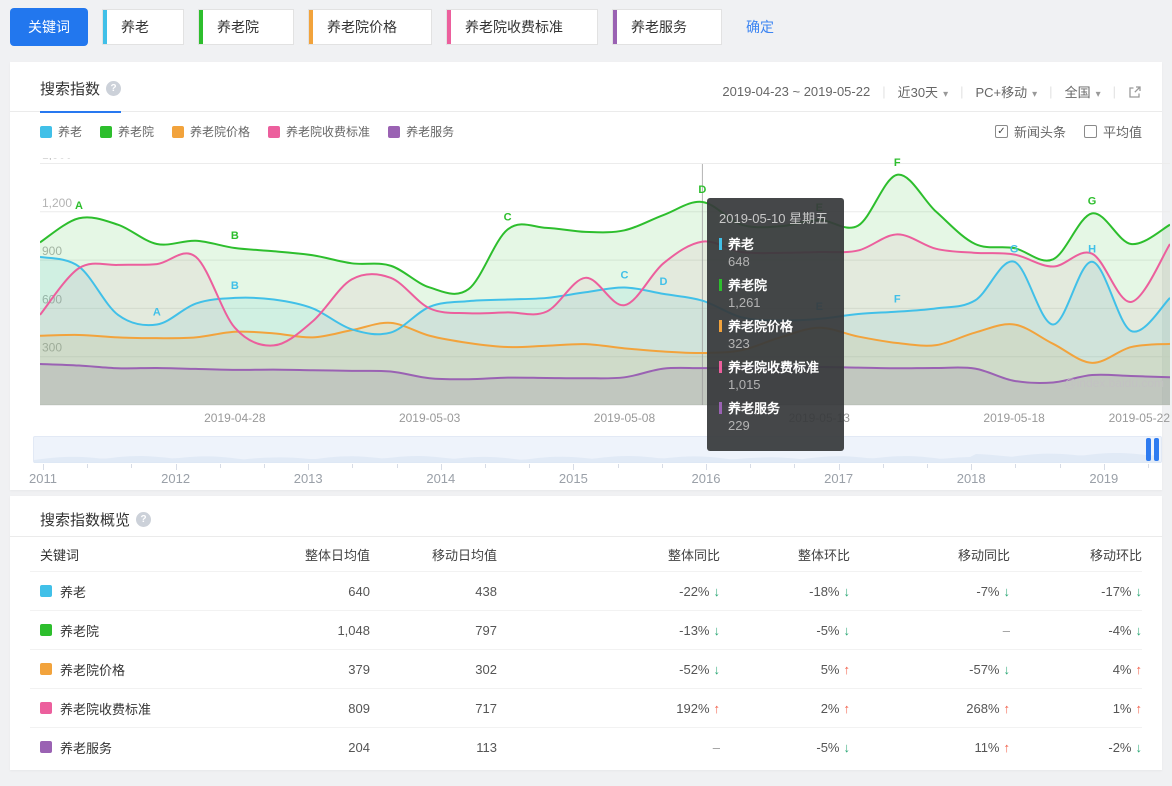 The width and height of the screenshot is (1172, 786). I want to click on keyword-input: 养老院价格, so click(370, 27).